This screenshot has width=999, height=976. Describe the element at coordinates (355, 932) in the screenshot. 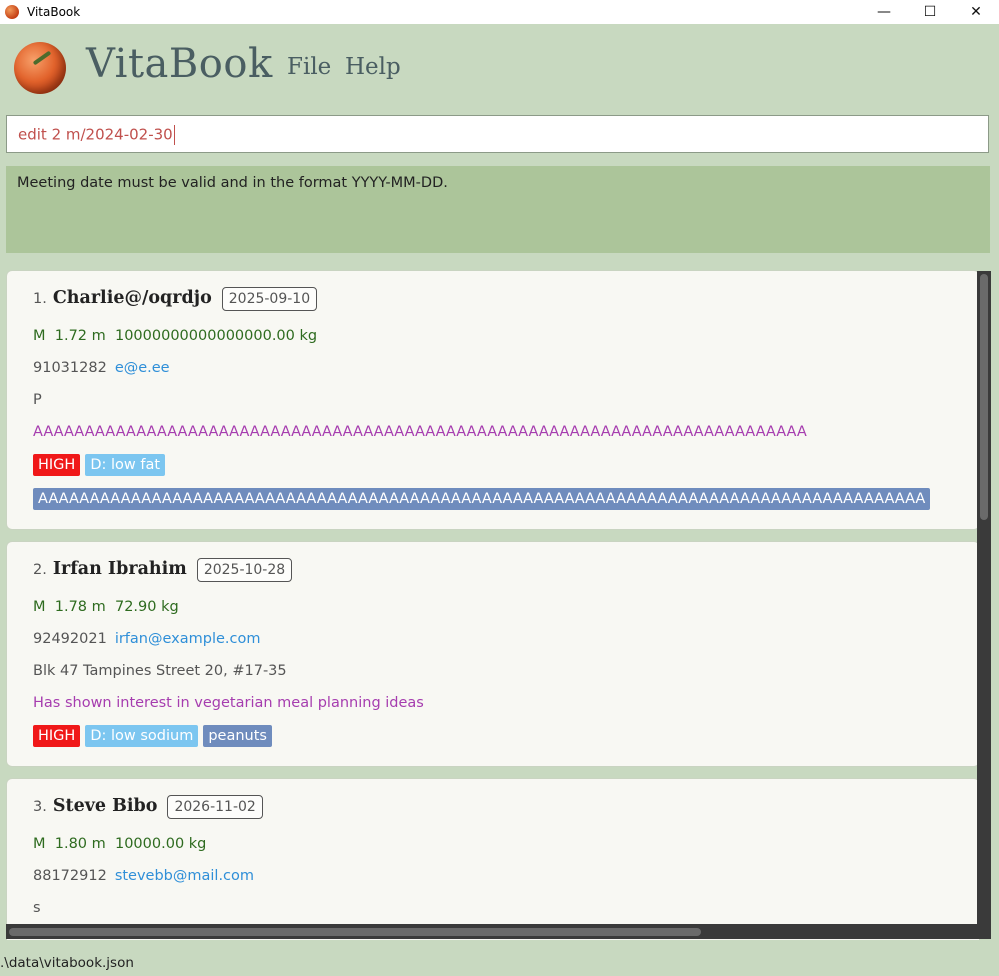

I see `horizontal-scroll-thumb` at that location.